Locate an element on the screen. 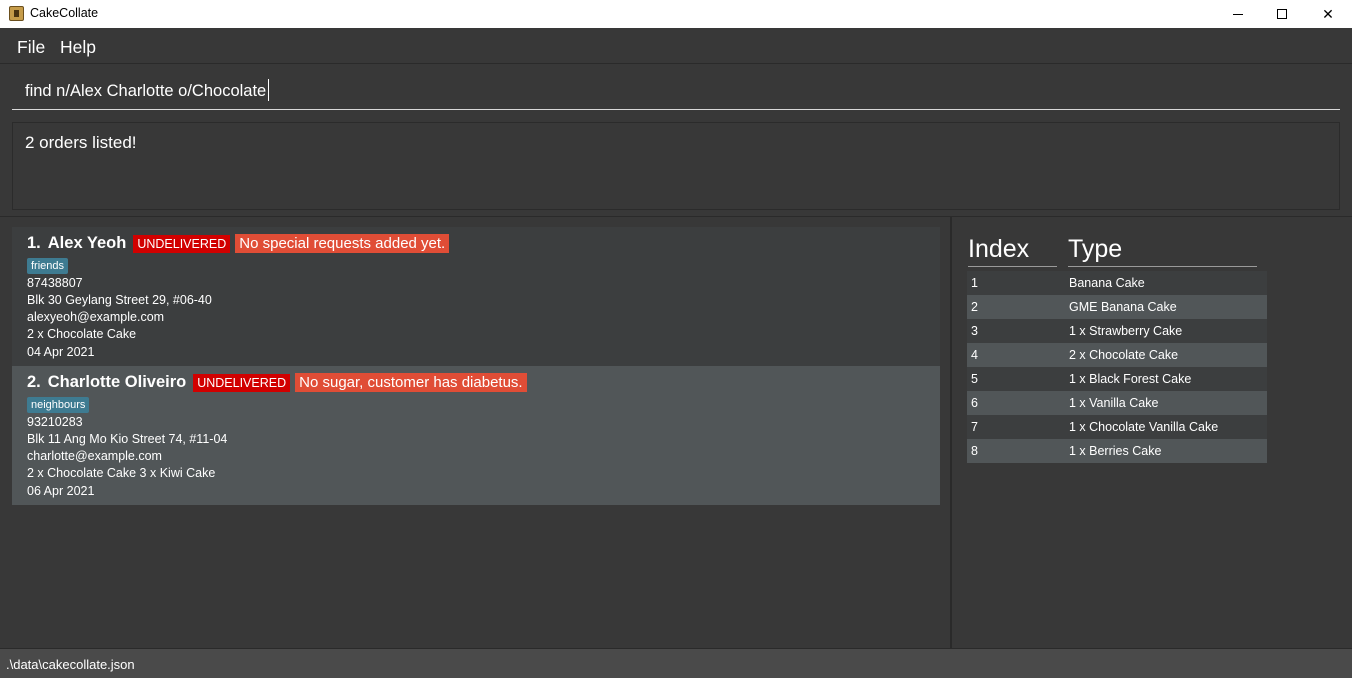  item-index: 3 is located at coordinates (974, 331).